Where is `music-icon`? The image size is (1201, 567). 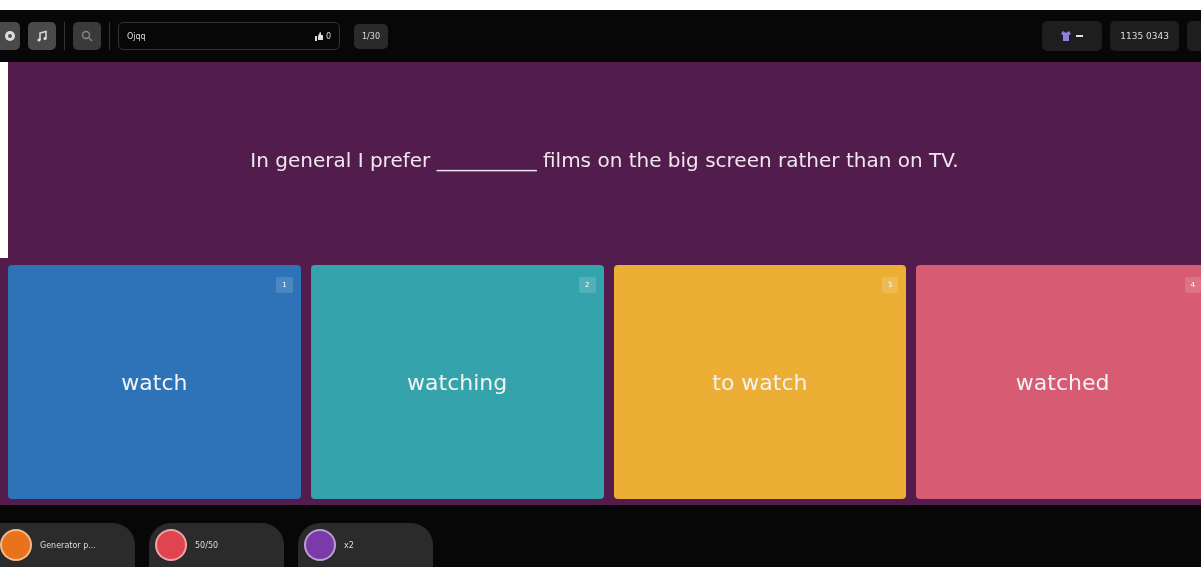 music-icon is located at coordinates (42, 36).